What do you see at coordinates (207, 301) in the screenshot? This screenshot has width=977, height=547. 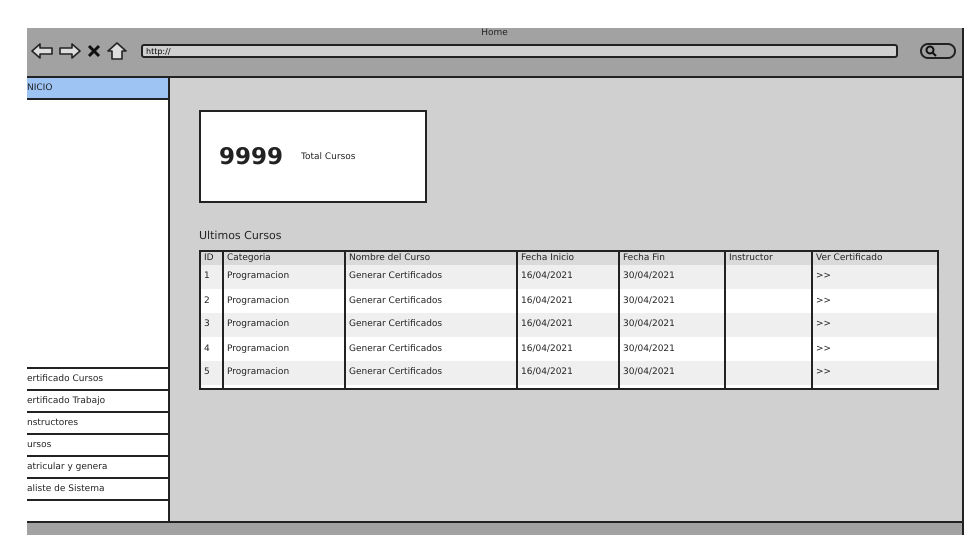 I see `table-cell: 2` at bounding box center [207, 301].